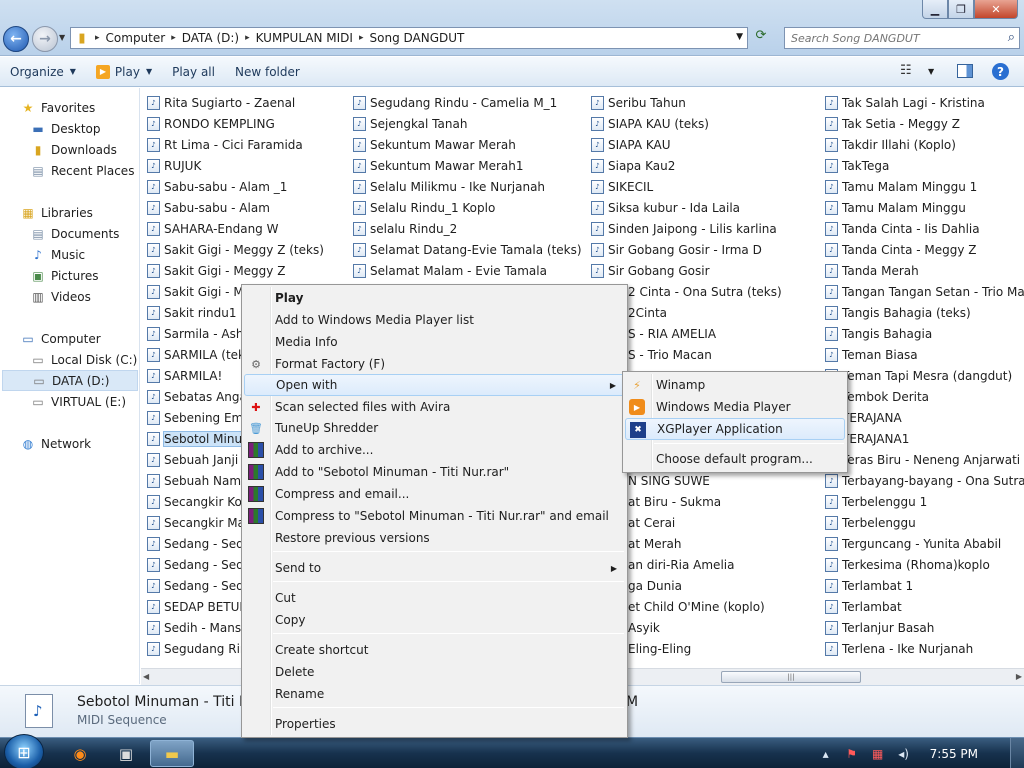  I want to click on close-button: ✕, so click(996, 9).